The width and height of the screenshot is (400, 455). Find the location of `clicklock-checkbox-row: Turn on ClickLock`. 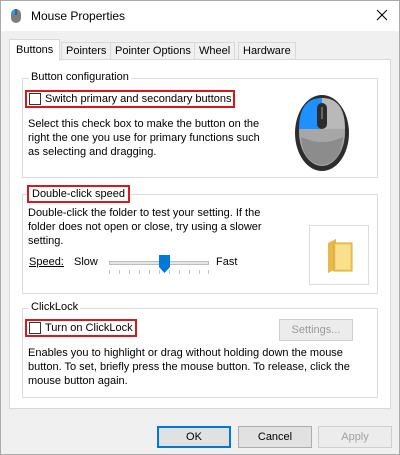

clicklock-checkbox-row: Turn on ClickLock is located at coordinates (81, 328).